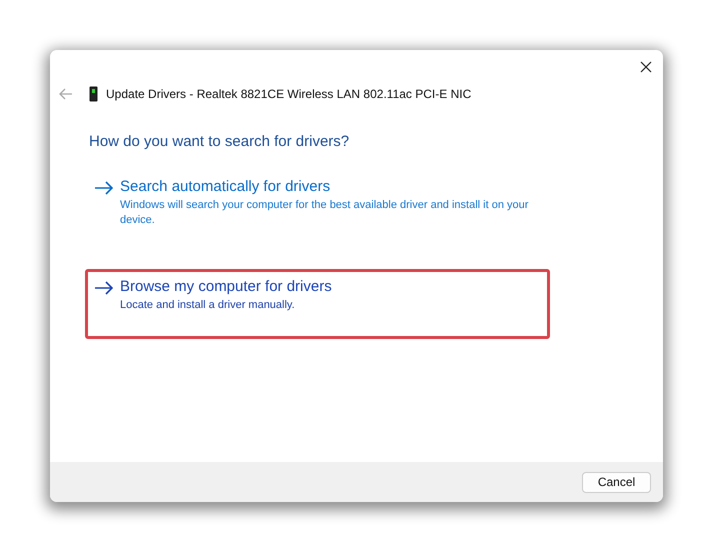  What do you see at coordinates (93, 94) in the screenshot?
I see `network-card-icon` at bounding box center [93, 94].